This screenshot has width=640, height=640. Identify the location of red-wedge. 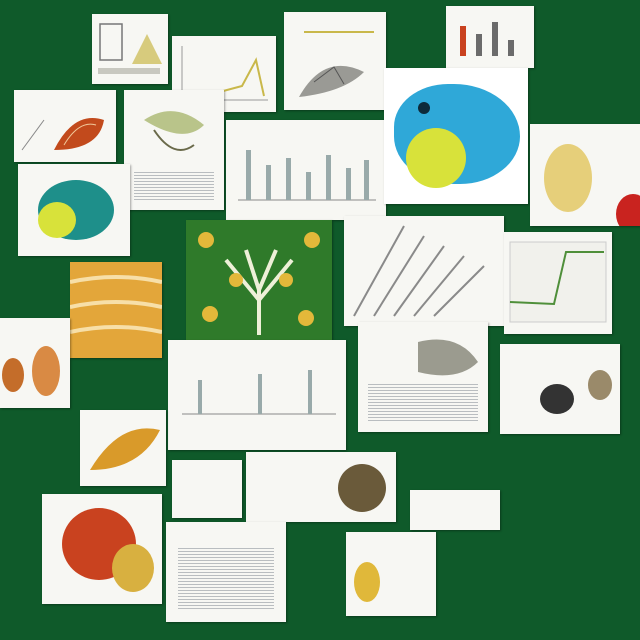
(628, 210).